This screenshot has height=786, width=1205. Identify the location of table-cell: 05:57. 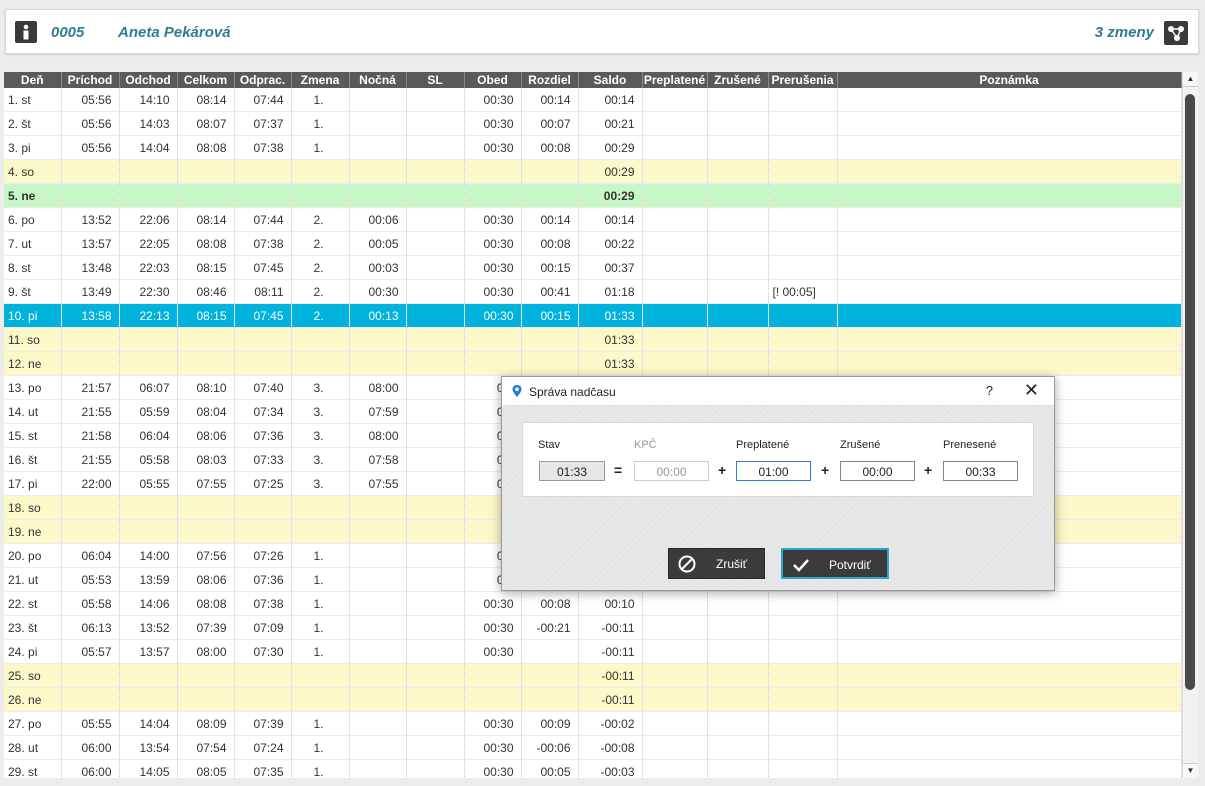
(90, 651).